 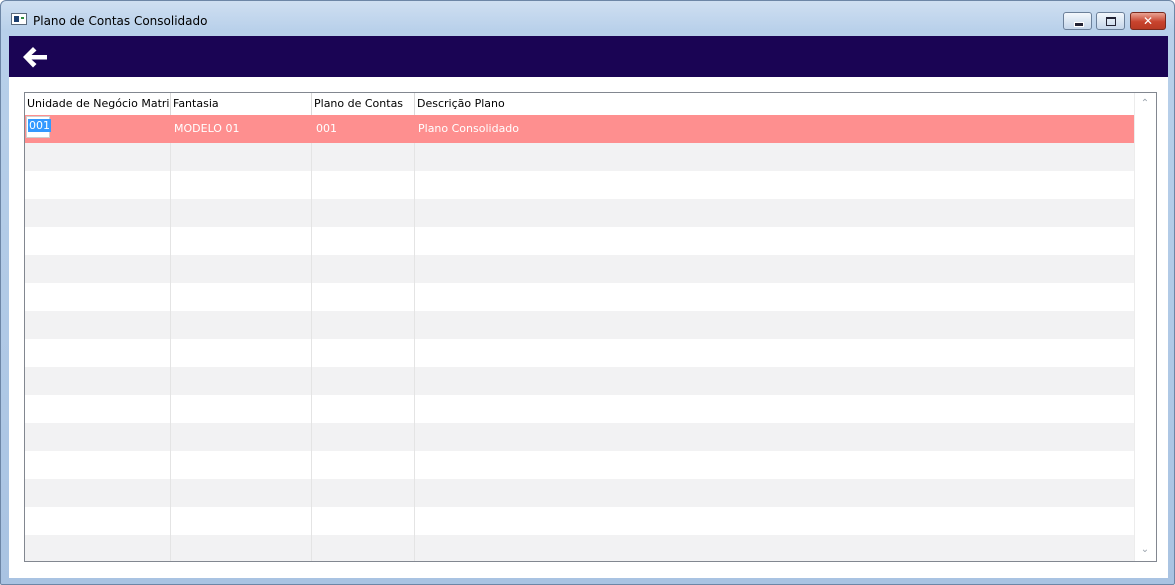 What do you see at coordinates (241, 104) in the screenshot?
I see `column-header-fantasia: Fantasia` at bounding box center [241, 104].